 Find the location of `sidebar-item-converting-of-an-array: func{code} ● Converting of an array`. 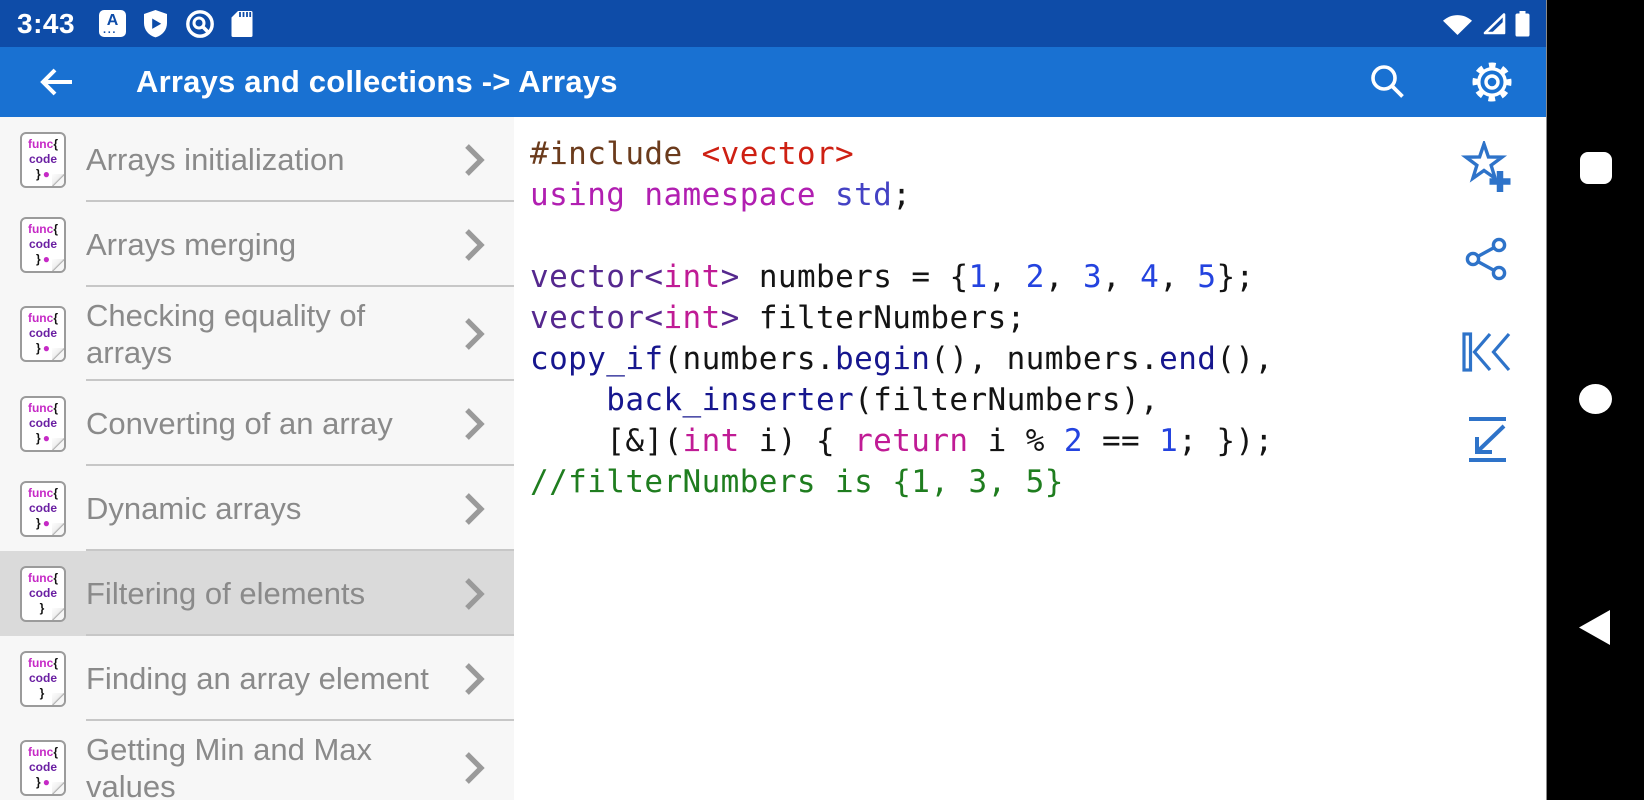

sidebar-item-converting-of-an-array: func{code} ● Converting of an array is located at coordinates (257, 423).